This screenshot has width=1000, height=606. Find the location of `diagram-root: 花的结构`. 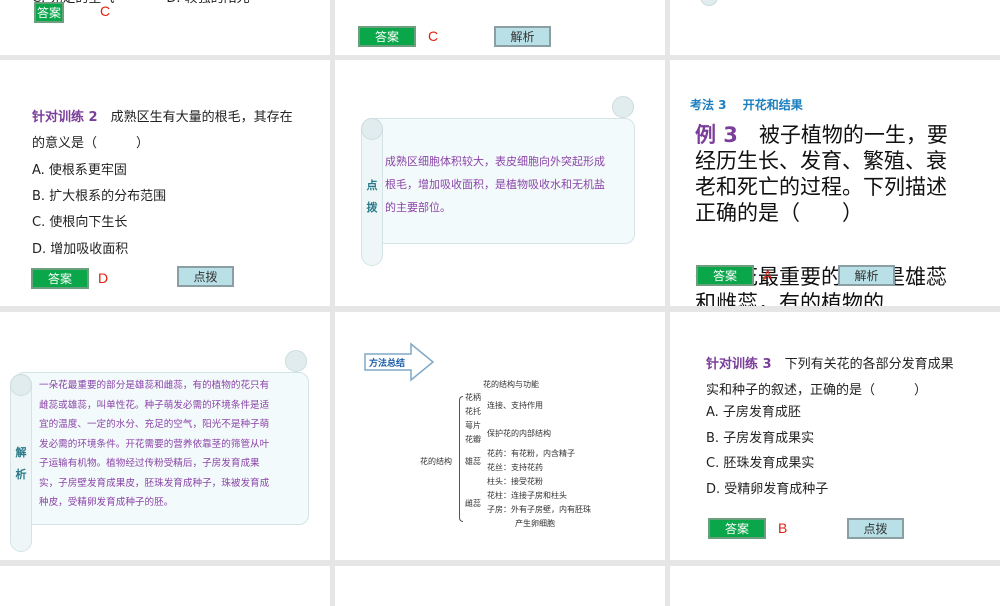

diagram-root: 花的结构 is located at coordinates (436, 461).